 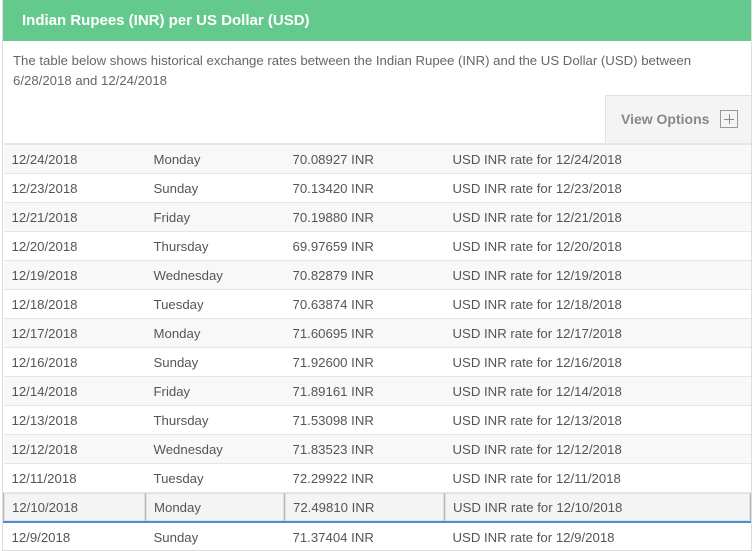 I want to click on date-cell: 12/21/2018, so click(x=74, y=217).